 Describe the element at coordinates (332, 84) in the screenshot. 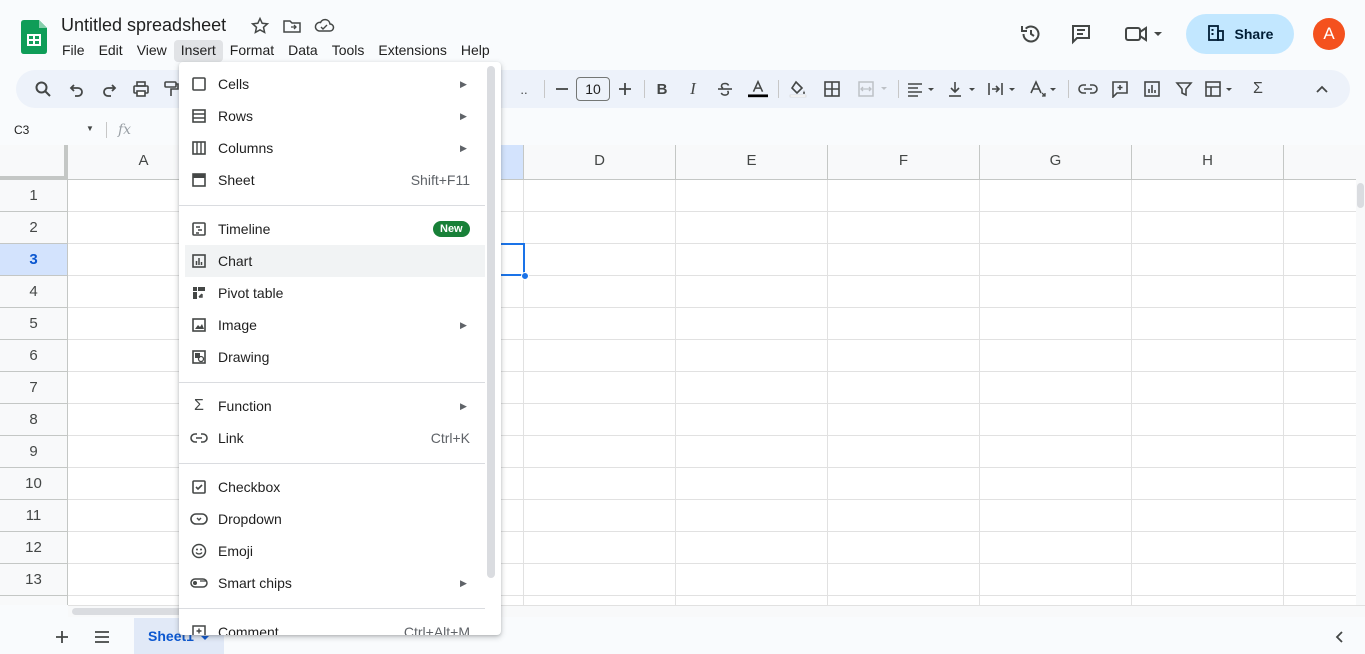

I see `menu-item-cells: Cells ▶` at that location.